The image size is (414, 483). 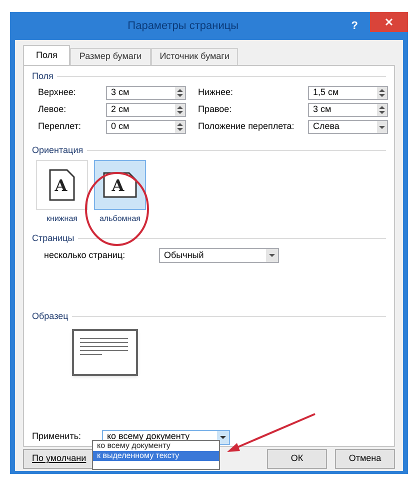 What do you see at coordinates (348, 93) in the screenshot?
I see `spin-field: 1,5 см` at bounding box center [348, 93].